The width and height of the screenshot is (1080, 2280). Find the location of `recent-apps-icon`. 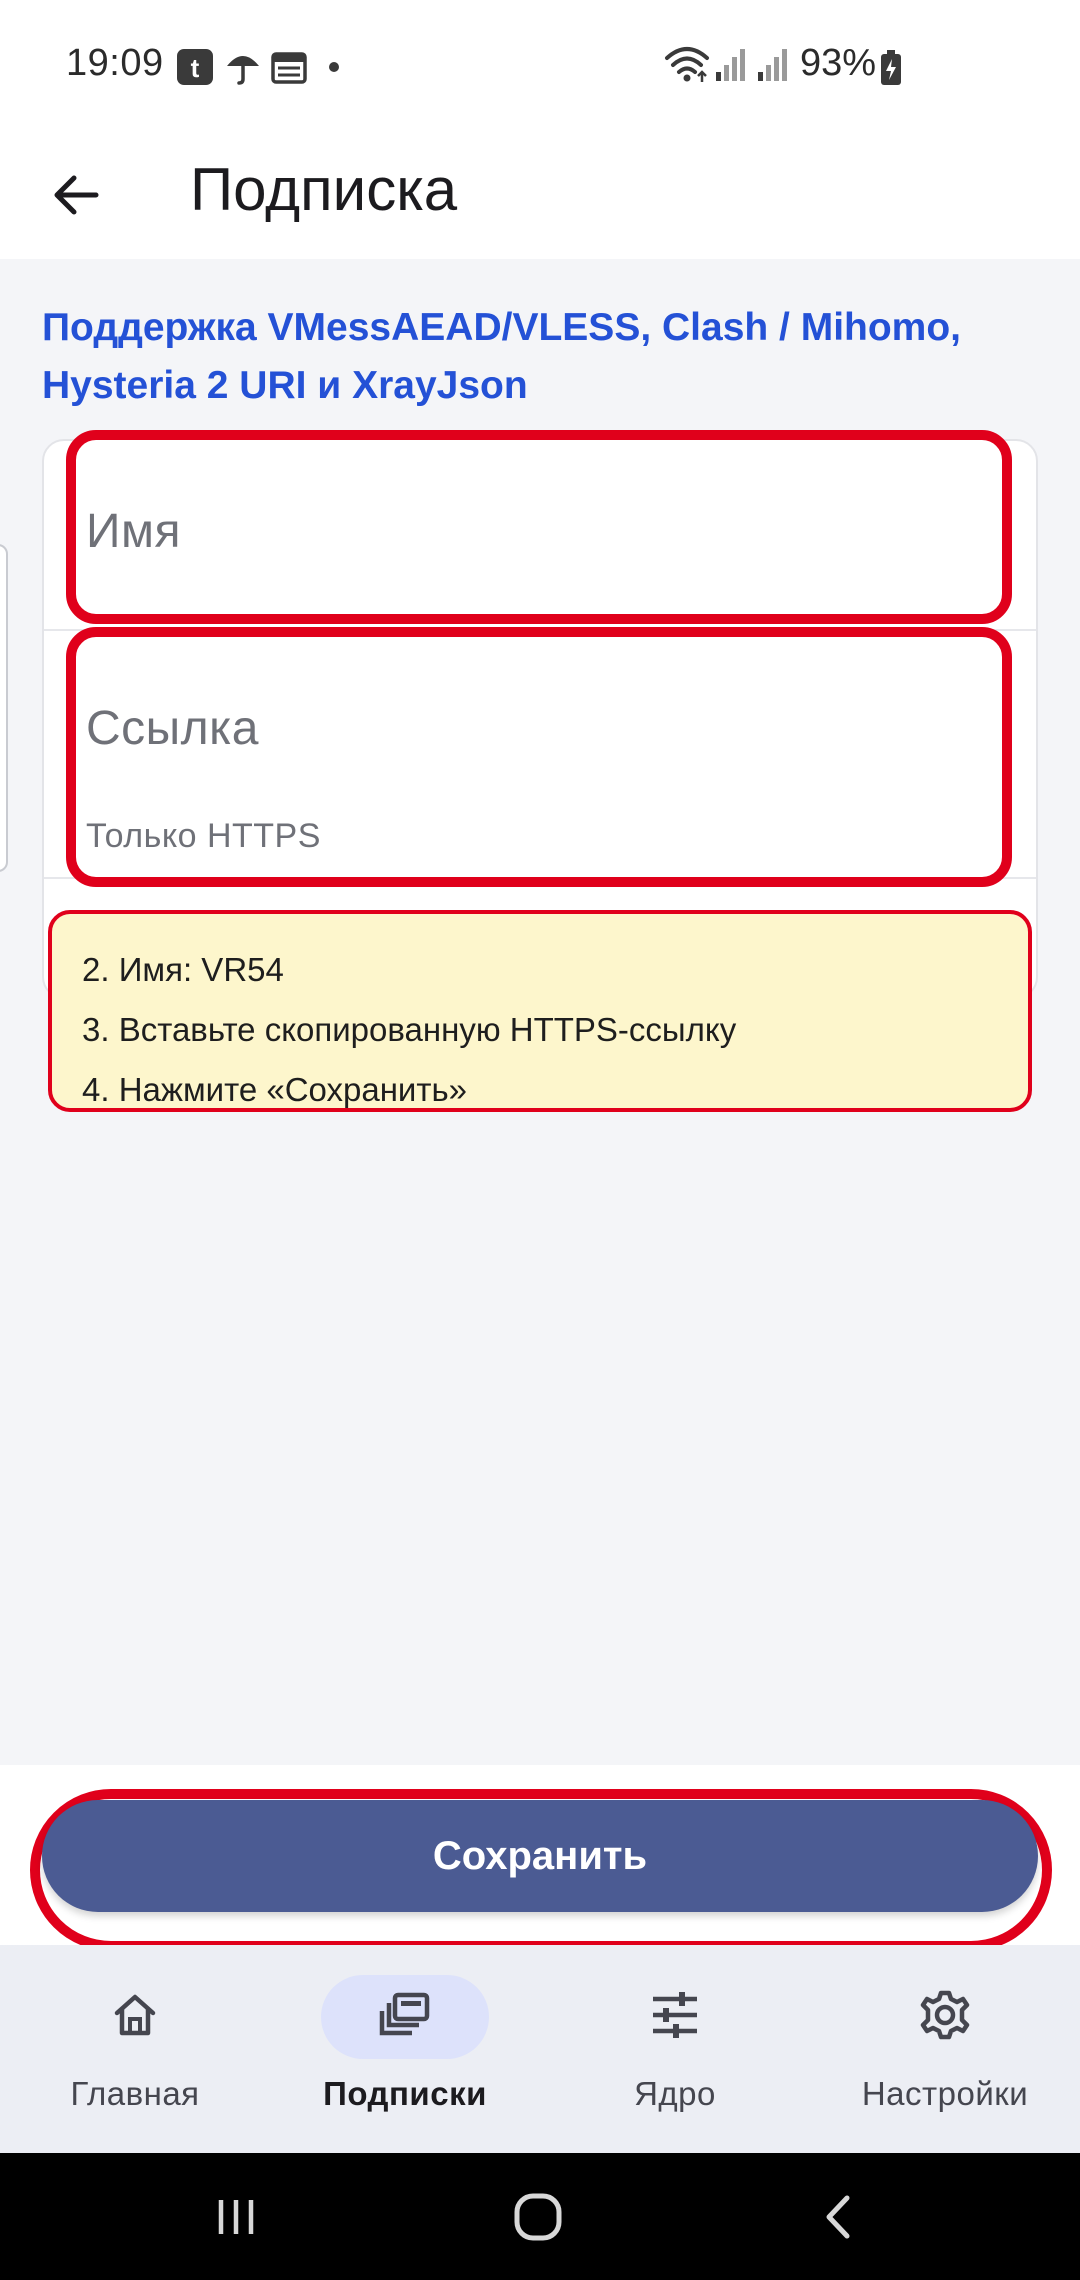

recent-apps-icon is located at coordinates (236, 2219).